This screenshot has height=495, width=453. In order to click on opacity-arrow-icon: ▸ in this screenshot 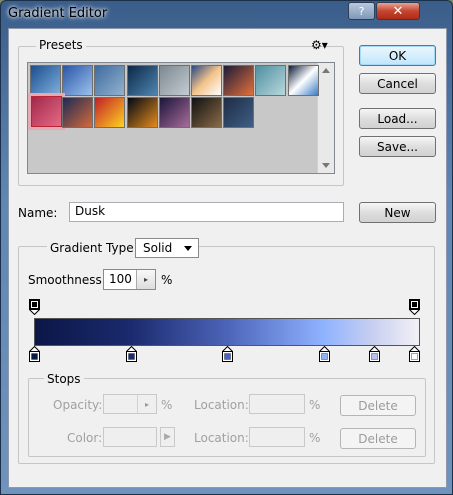, I will do `click(146, 404)`.